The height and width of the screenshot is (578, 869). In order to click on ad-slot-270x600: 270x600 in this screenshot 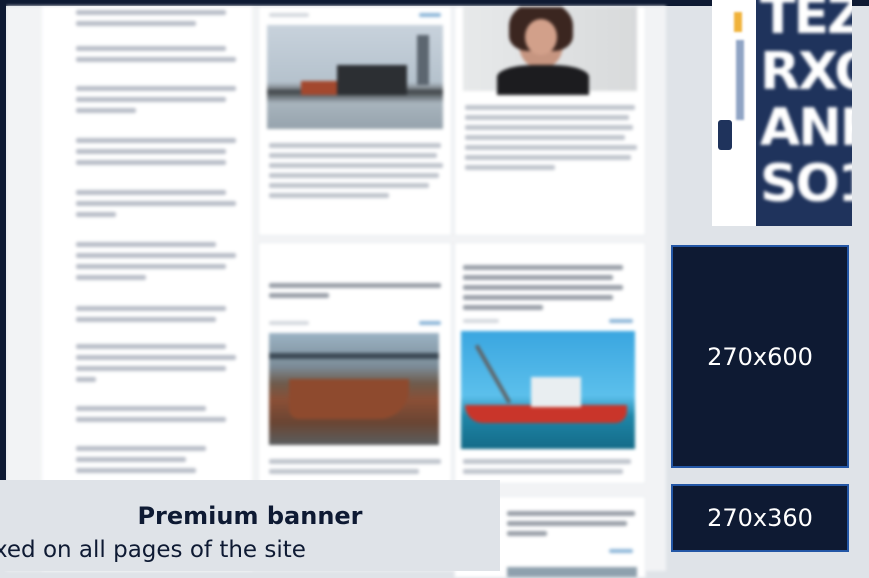, I will do `click(760, 356)`.